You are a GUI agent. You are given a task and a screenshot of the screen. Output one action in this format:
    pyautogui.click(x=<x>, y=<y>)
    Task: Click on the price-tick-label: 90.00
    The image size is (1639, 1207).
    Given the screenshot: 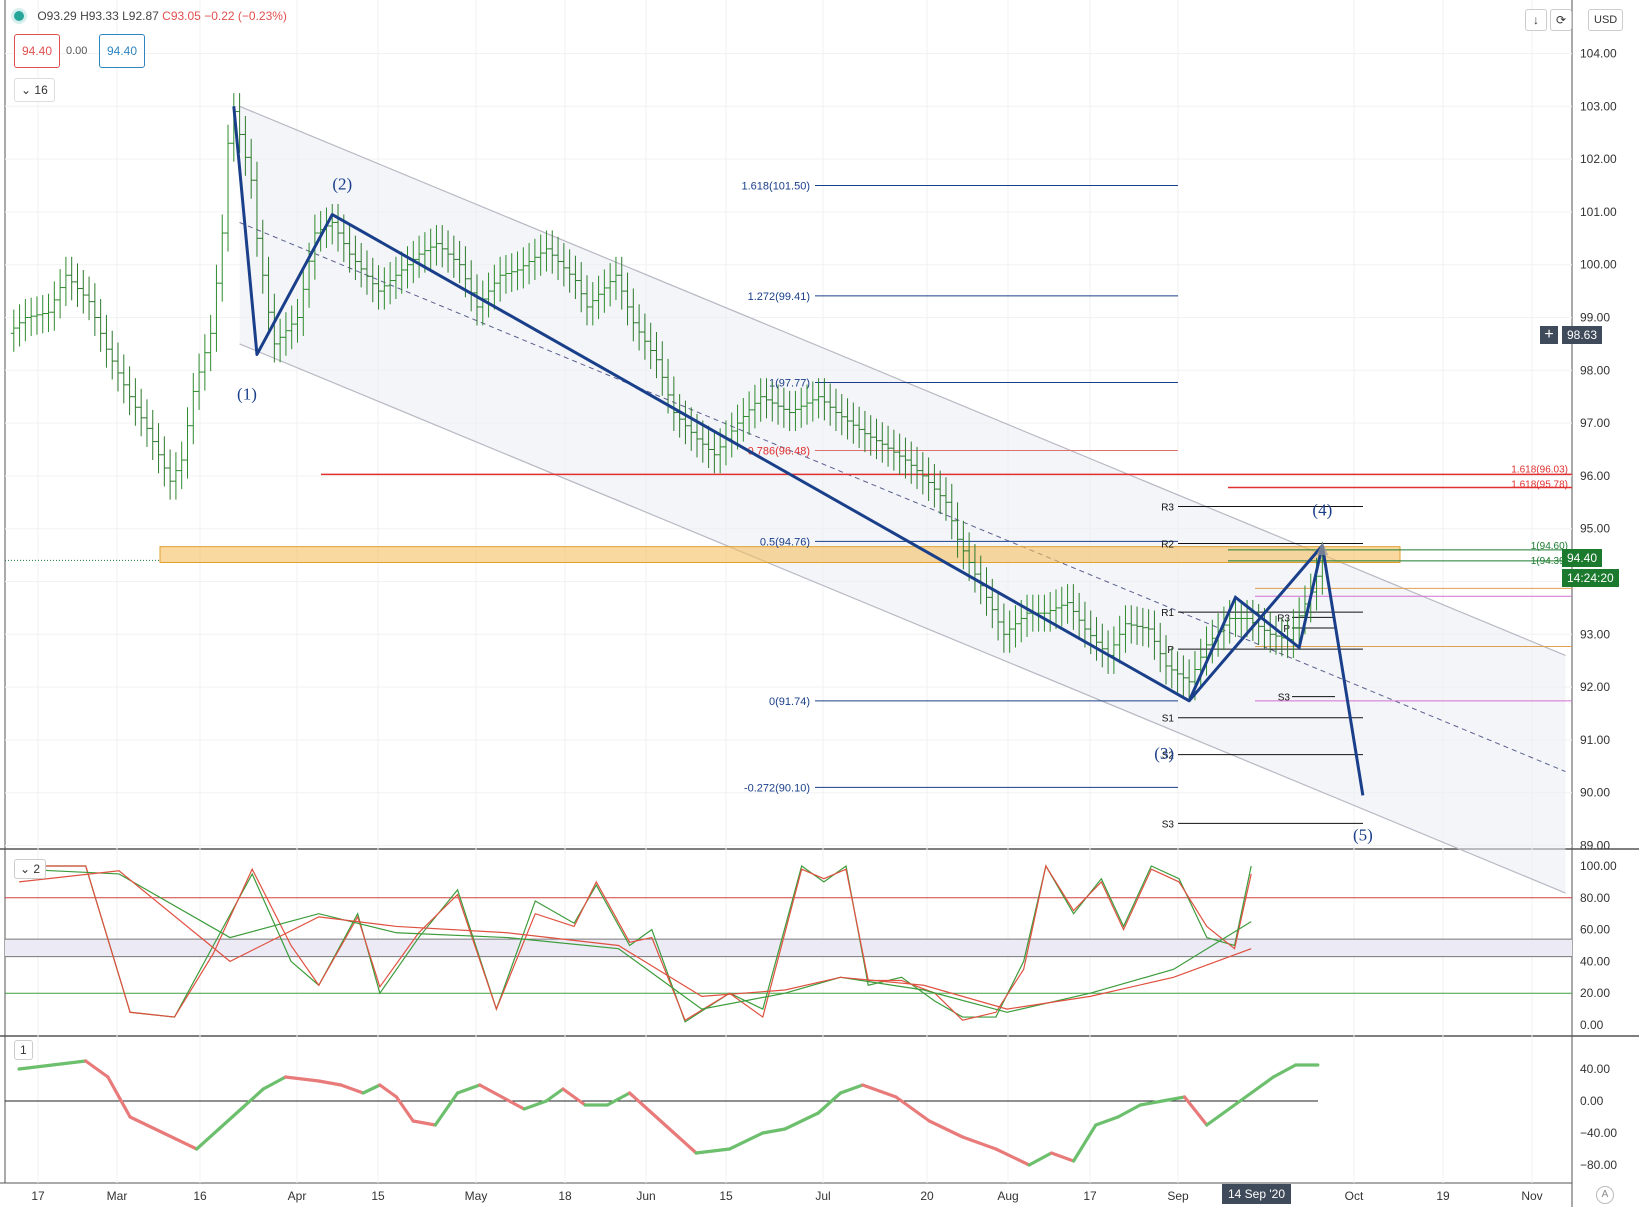 What is the action you would take?
    pyautogui.click(x=1595, y=793)
    